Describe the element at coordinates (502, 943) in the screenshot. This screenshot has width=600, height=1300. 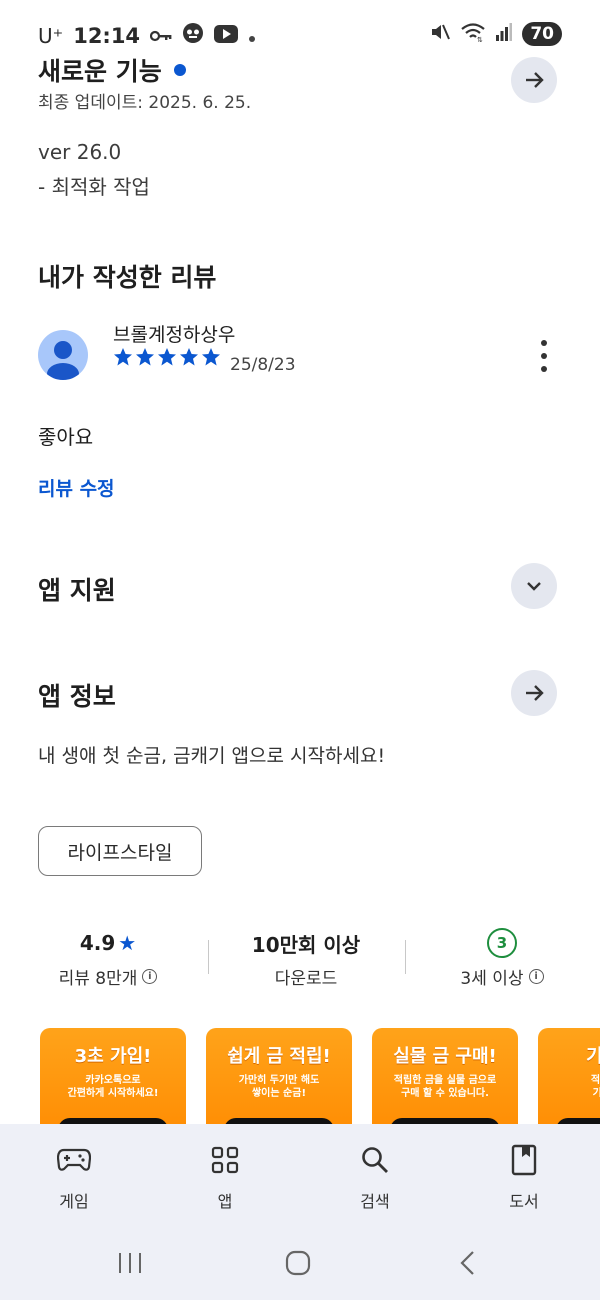
I see `age-badge: 3` at that location.